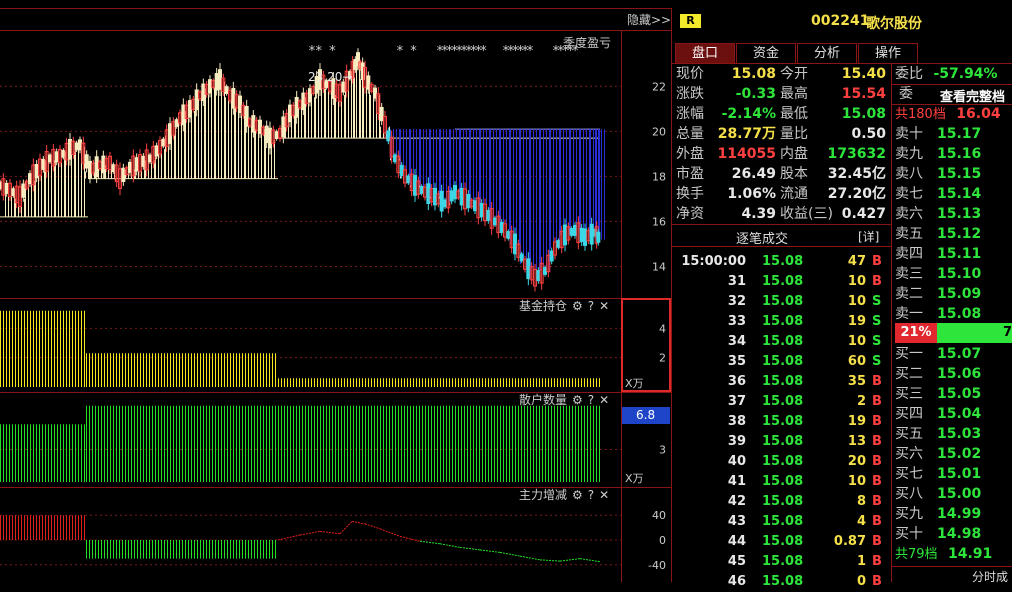 This screenshot has height=592, width=1012. What do you see at coordinates (543, 306) in the screenshot?
I see `fund-panel-label: 基金持仓` at bounding box center [543, 306].